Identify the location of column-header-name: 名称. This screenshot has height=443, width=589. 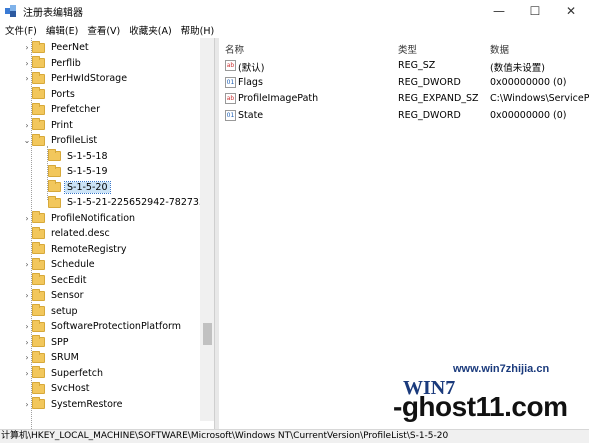
(234, 49).